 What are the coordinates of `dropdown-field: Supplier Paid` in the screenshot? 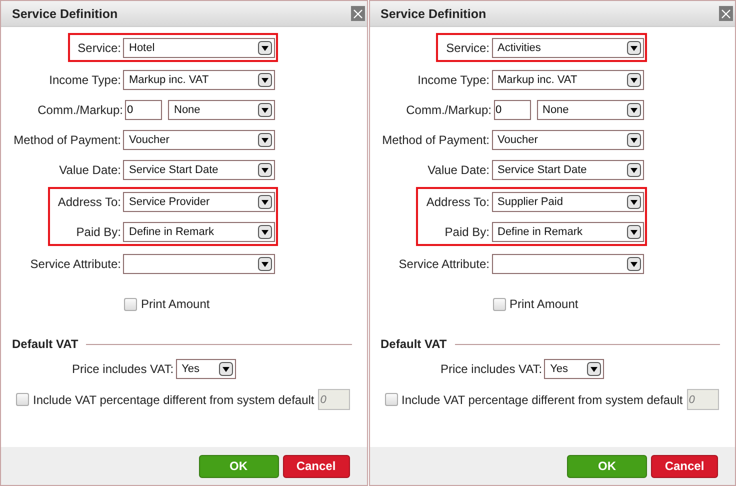 It's located at (568, 202).